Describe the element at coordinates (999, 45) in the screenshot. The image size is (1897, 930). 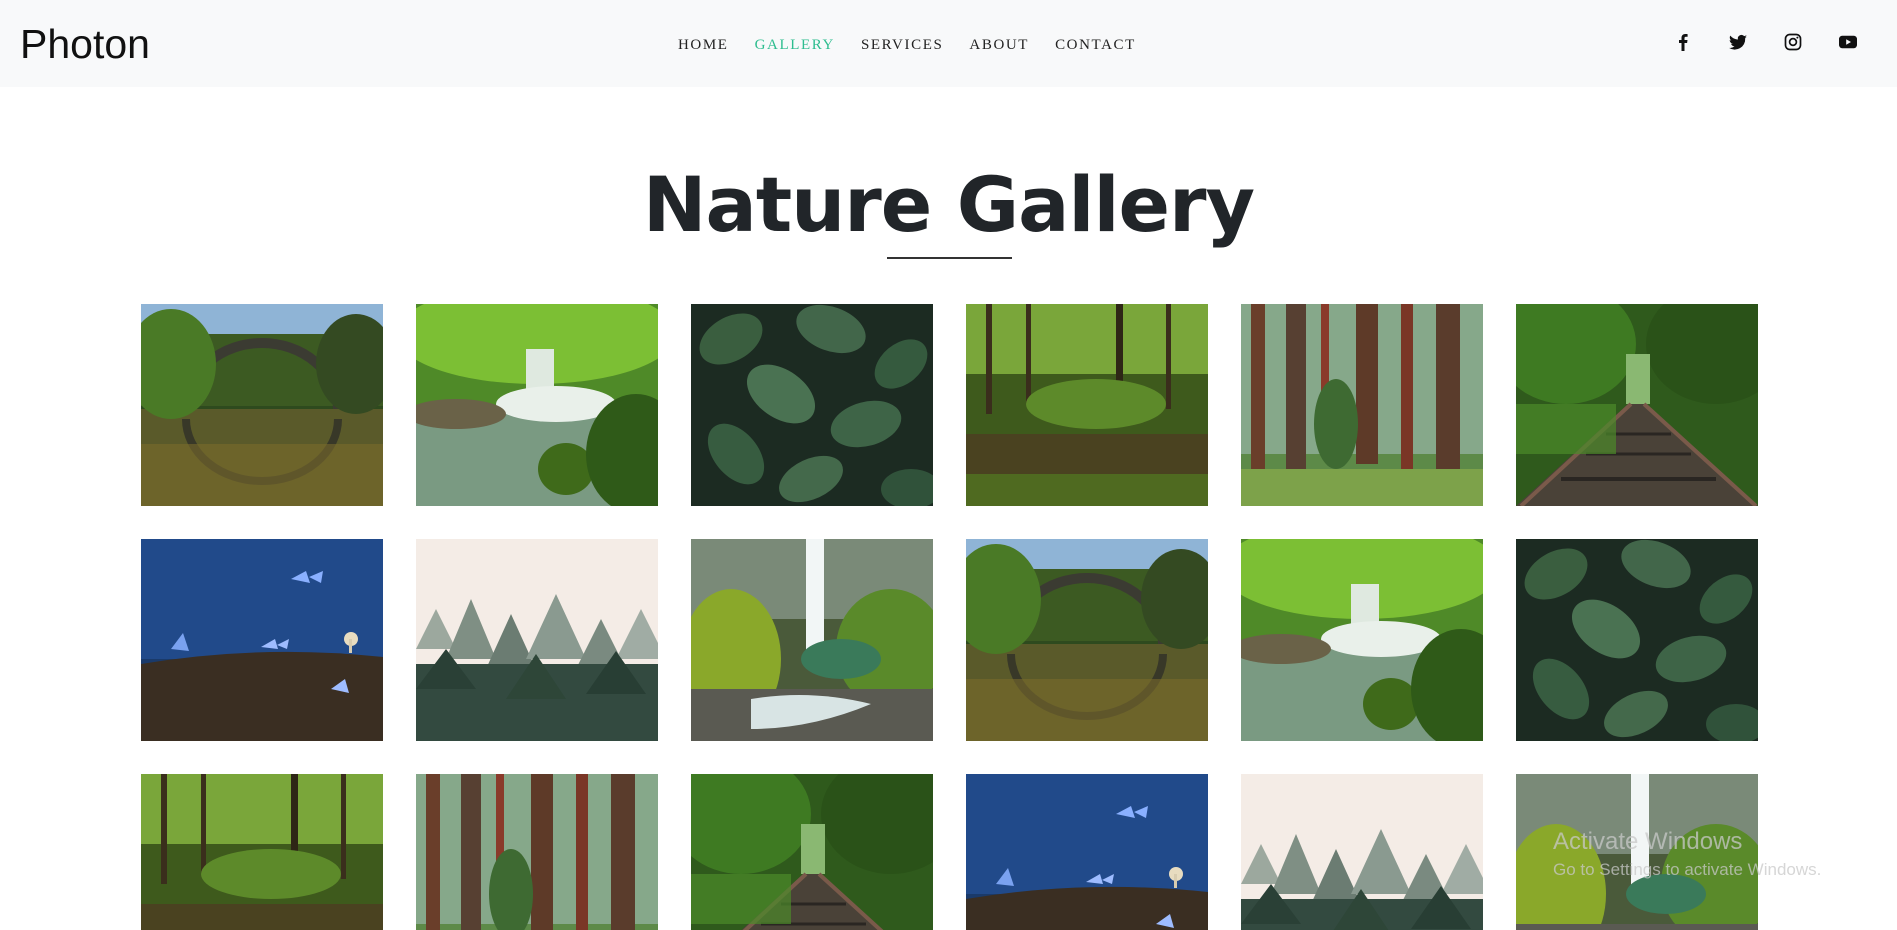
I see `nav-about: ABOUT` at that location.